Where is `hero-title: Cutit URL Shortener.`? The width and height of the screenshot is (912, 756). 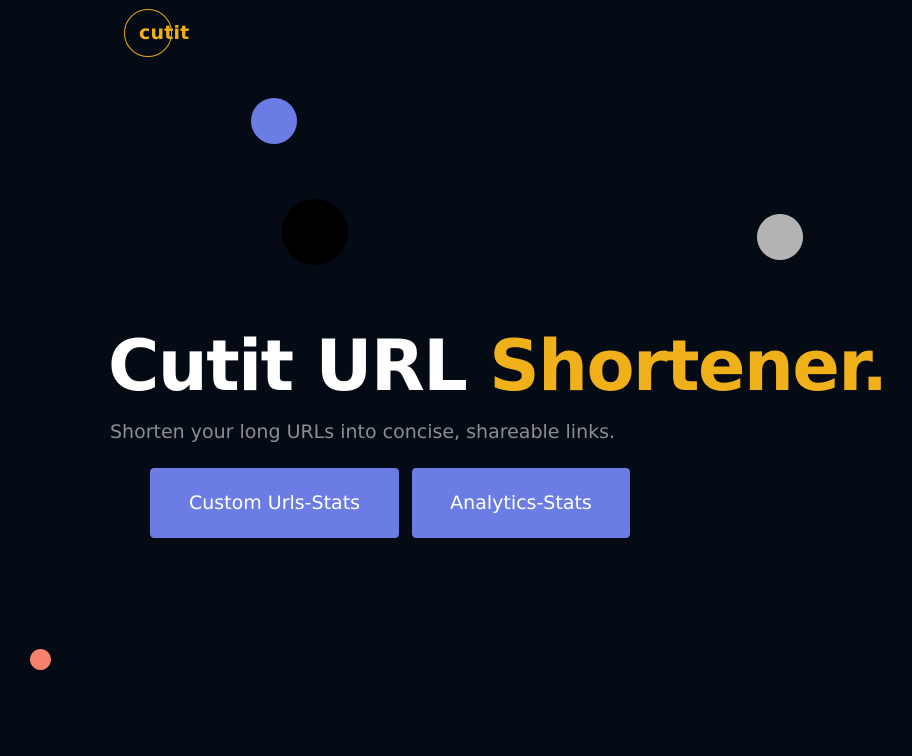
hero-title: Cutit URL Shortener. is located at coordinates (498, 366).